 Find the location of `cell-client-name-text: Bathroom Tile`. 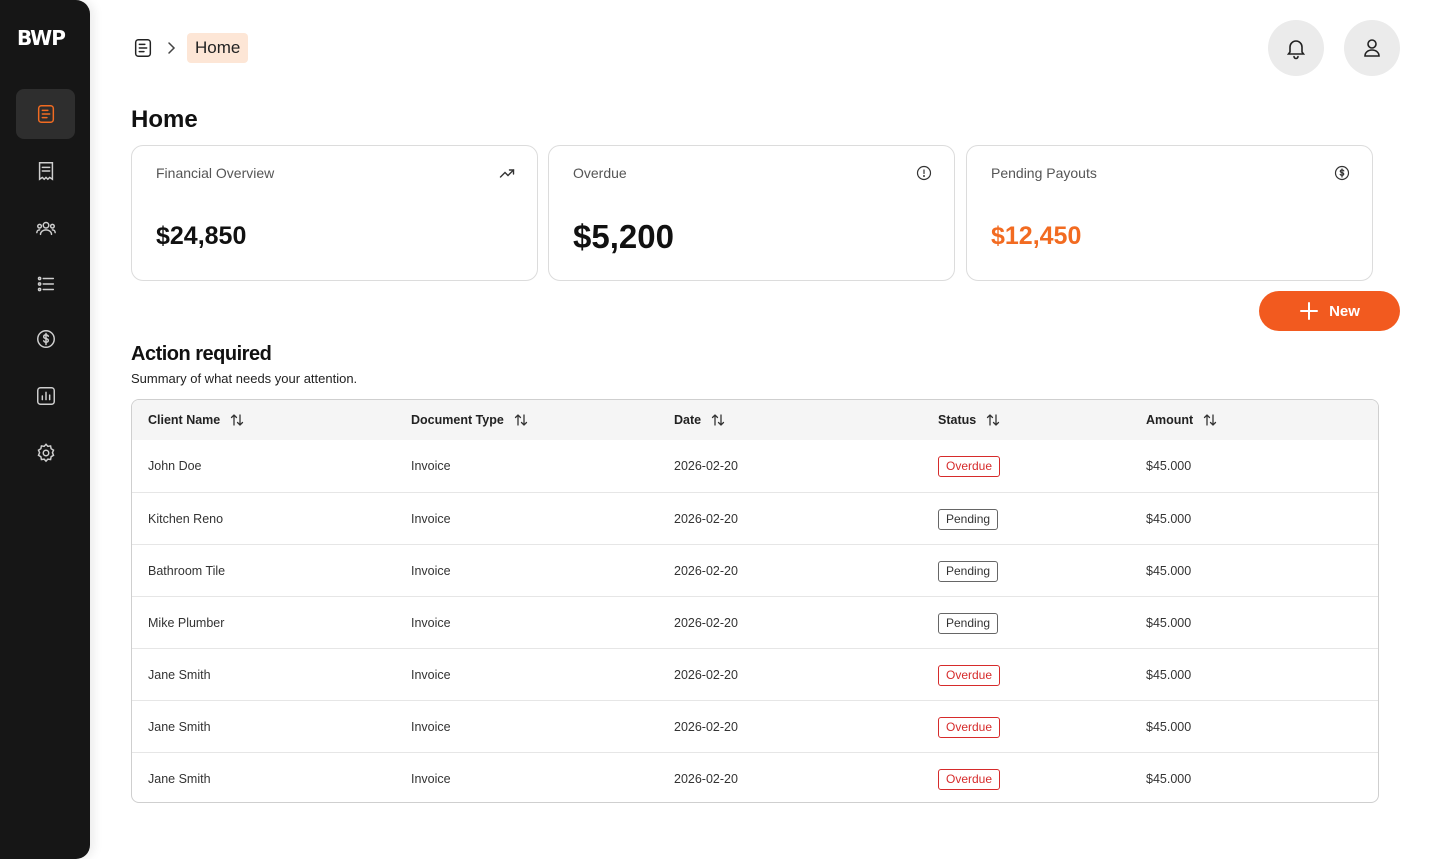

cell-client-name-text: Bathroom Tile is located at coordinates (187, 571).